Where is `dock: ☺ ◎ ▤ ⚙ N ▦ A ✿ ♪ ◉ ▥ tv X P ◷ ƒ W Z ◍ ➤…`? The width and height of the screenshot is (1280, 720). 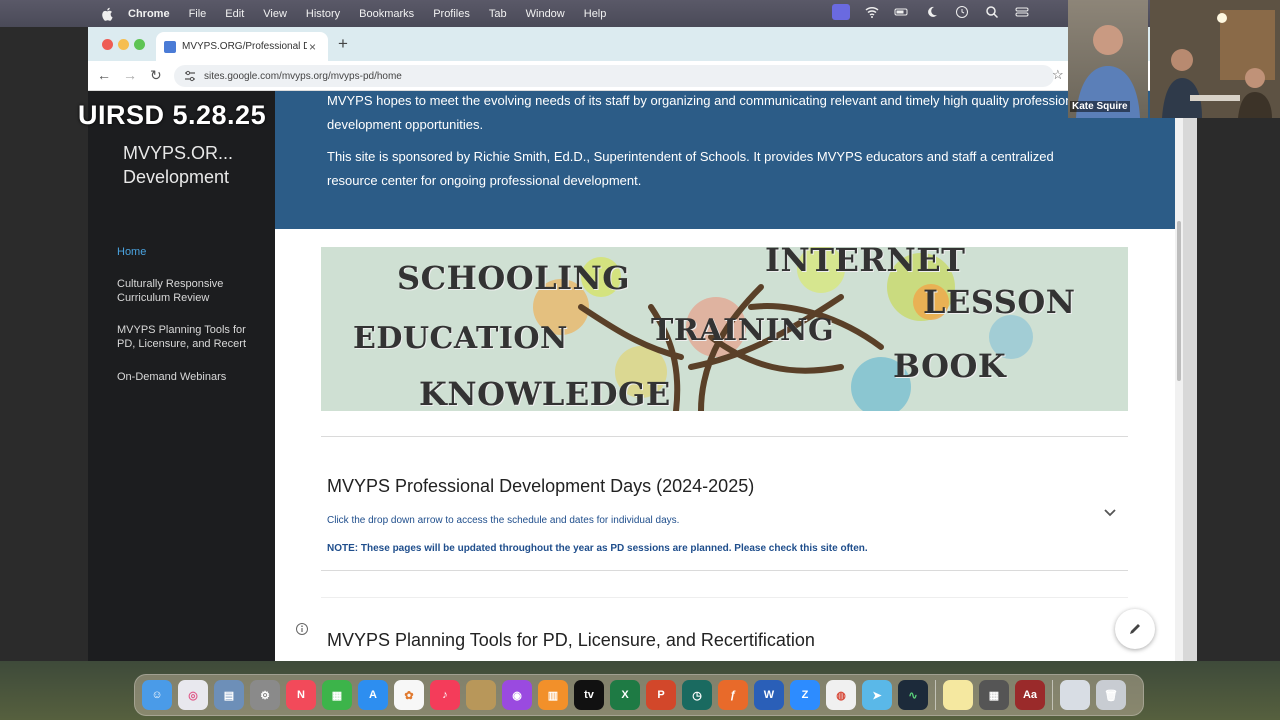
dock: ☺ ◎ ▤ ⚙ N ▦ A ✿ ♪ ◉ ▥ tv X P ◷ ƒ W Z ◍ ➤… is located at coordinates (639, 695).